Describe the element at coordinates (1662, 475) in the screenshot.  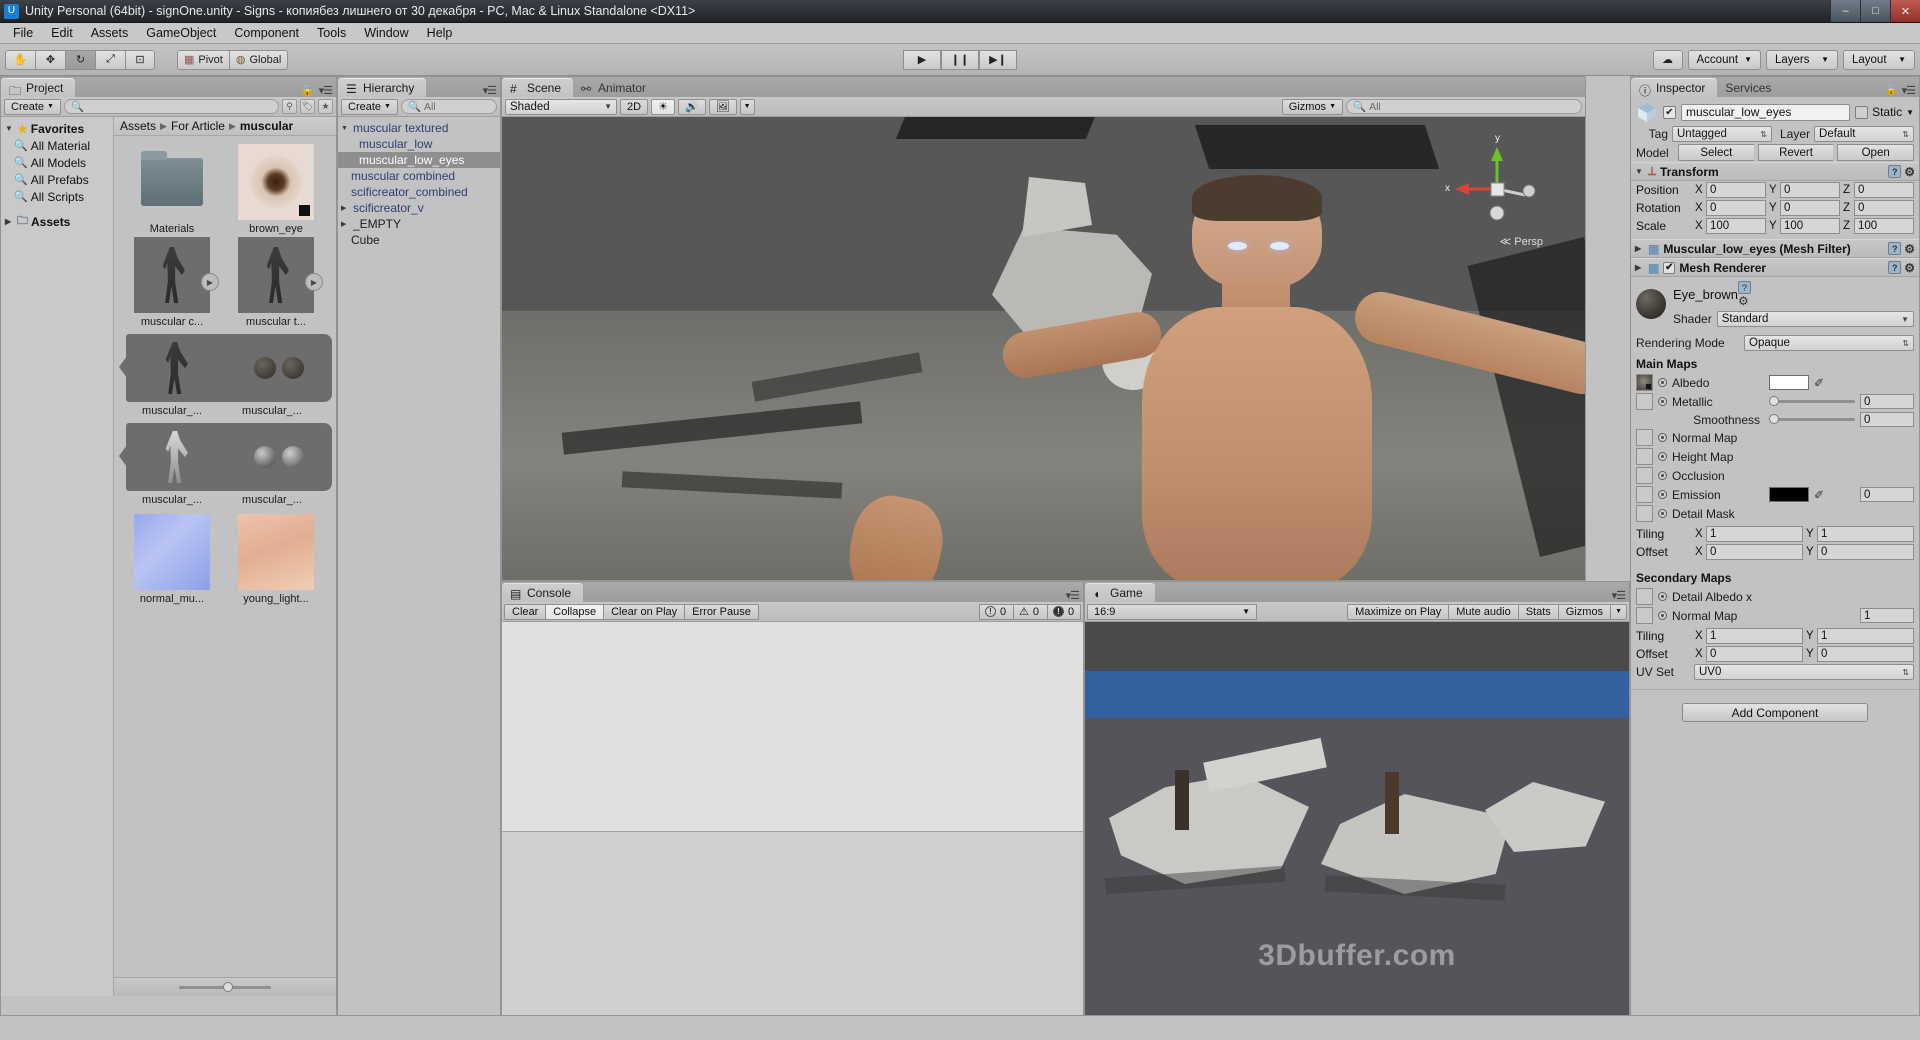
I see `occlusion-toggle-icon` at that location.